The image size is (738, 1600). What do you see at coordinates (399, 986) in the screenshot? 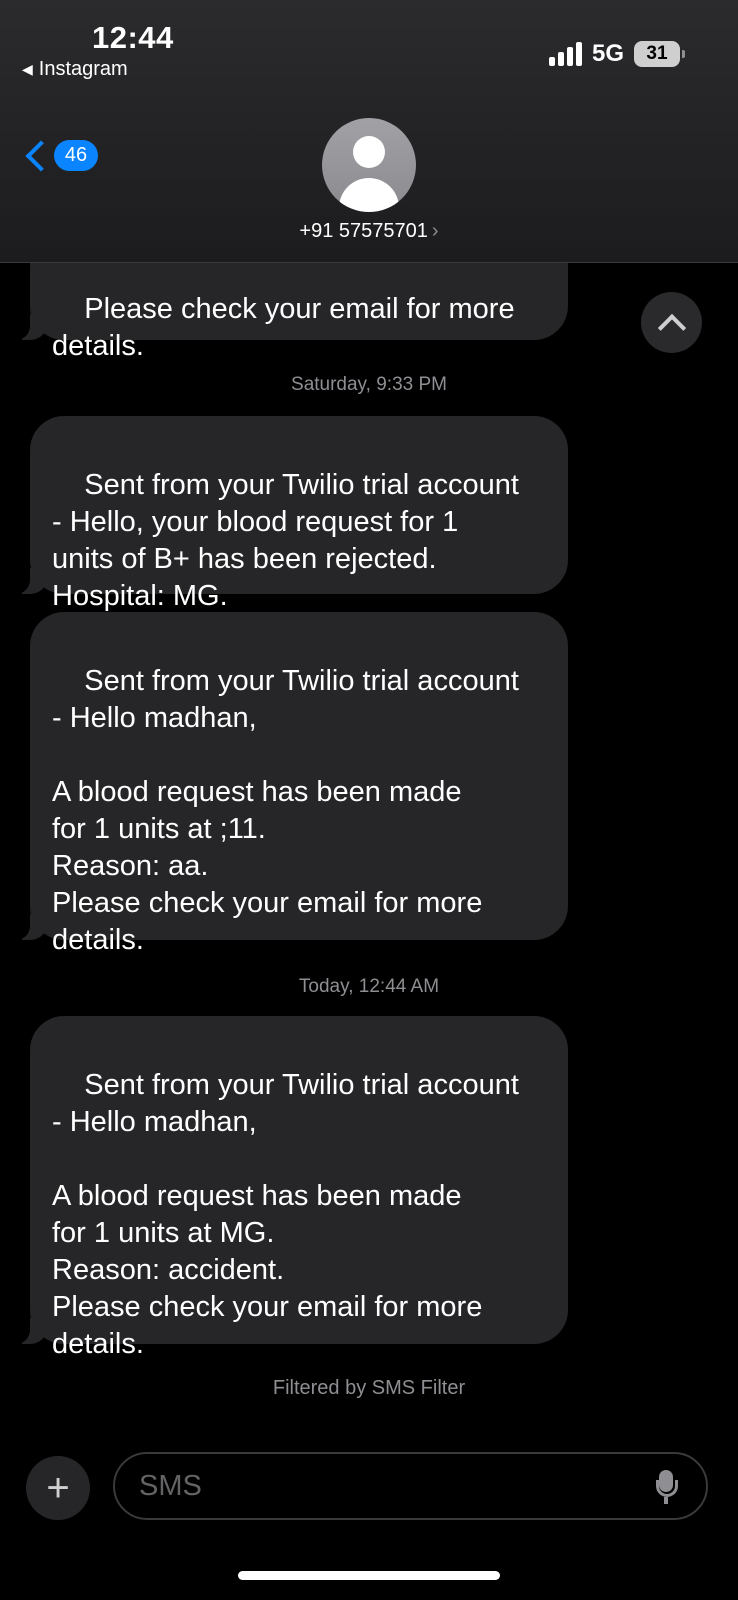
I see `timestamp-time: 12:44 AM` at bounding box center [399, 986].